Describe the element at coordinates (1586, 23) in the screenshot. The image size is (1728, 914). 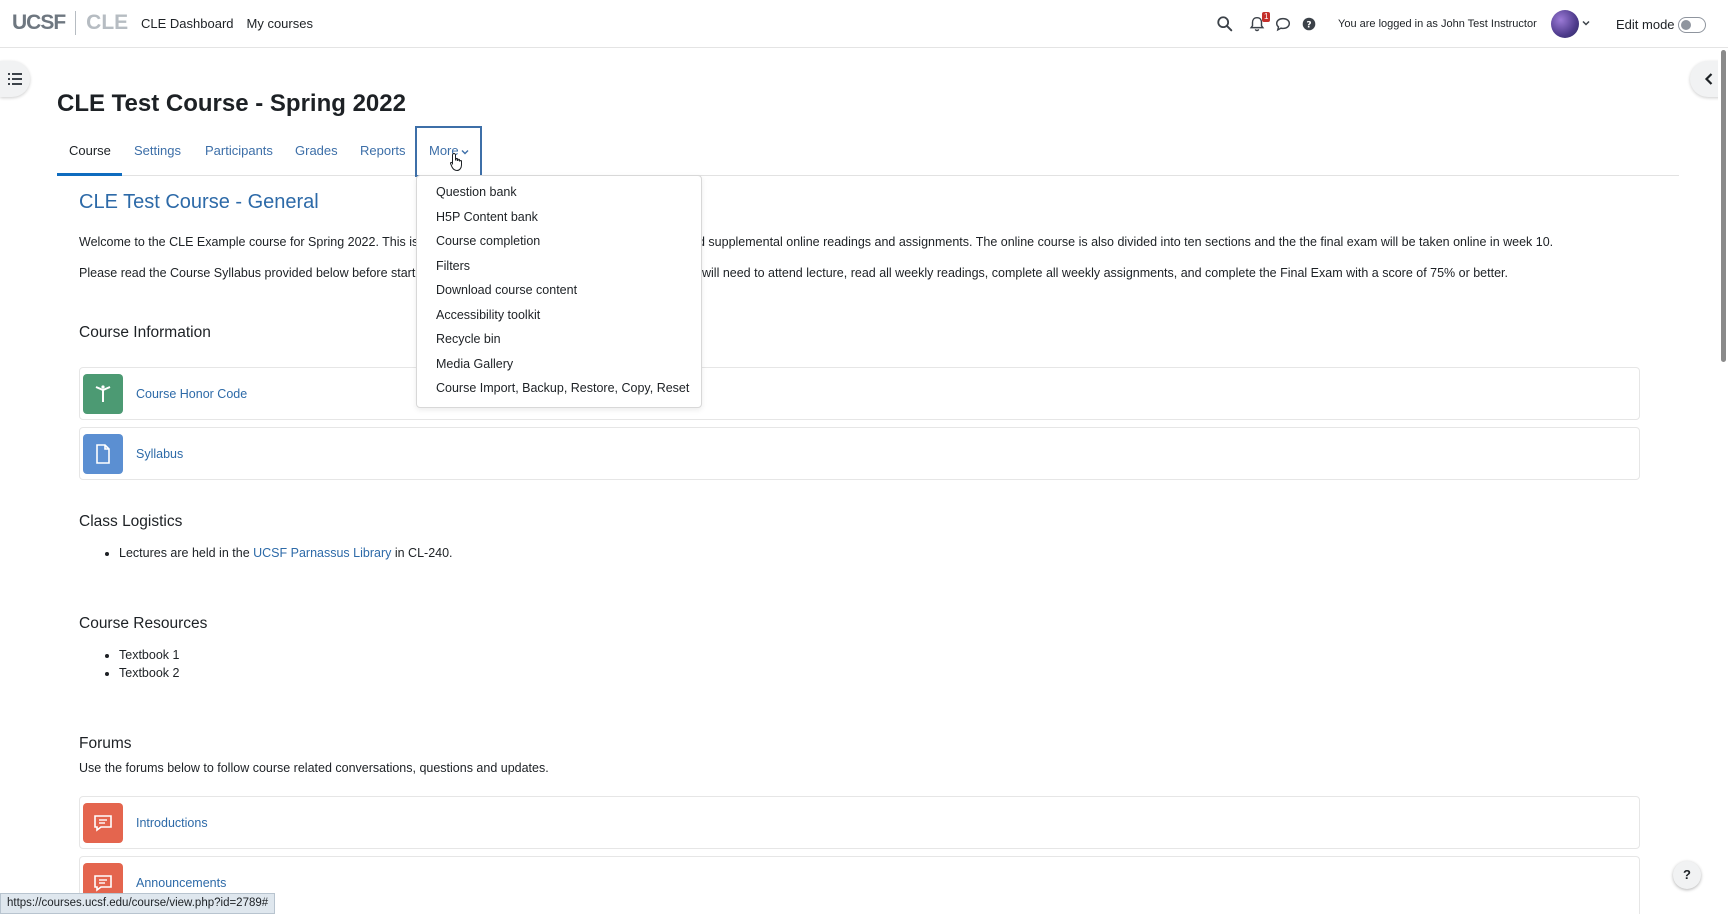
I see `chevron-down-icon` at that location.